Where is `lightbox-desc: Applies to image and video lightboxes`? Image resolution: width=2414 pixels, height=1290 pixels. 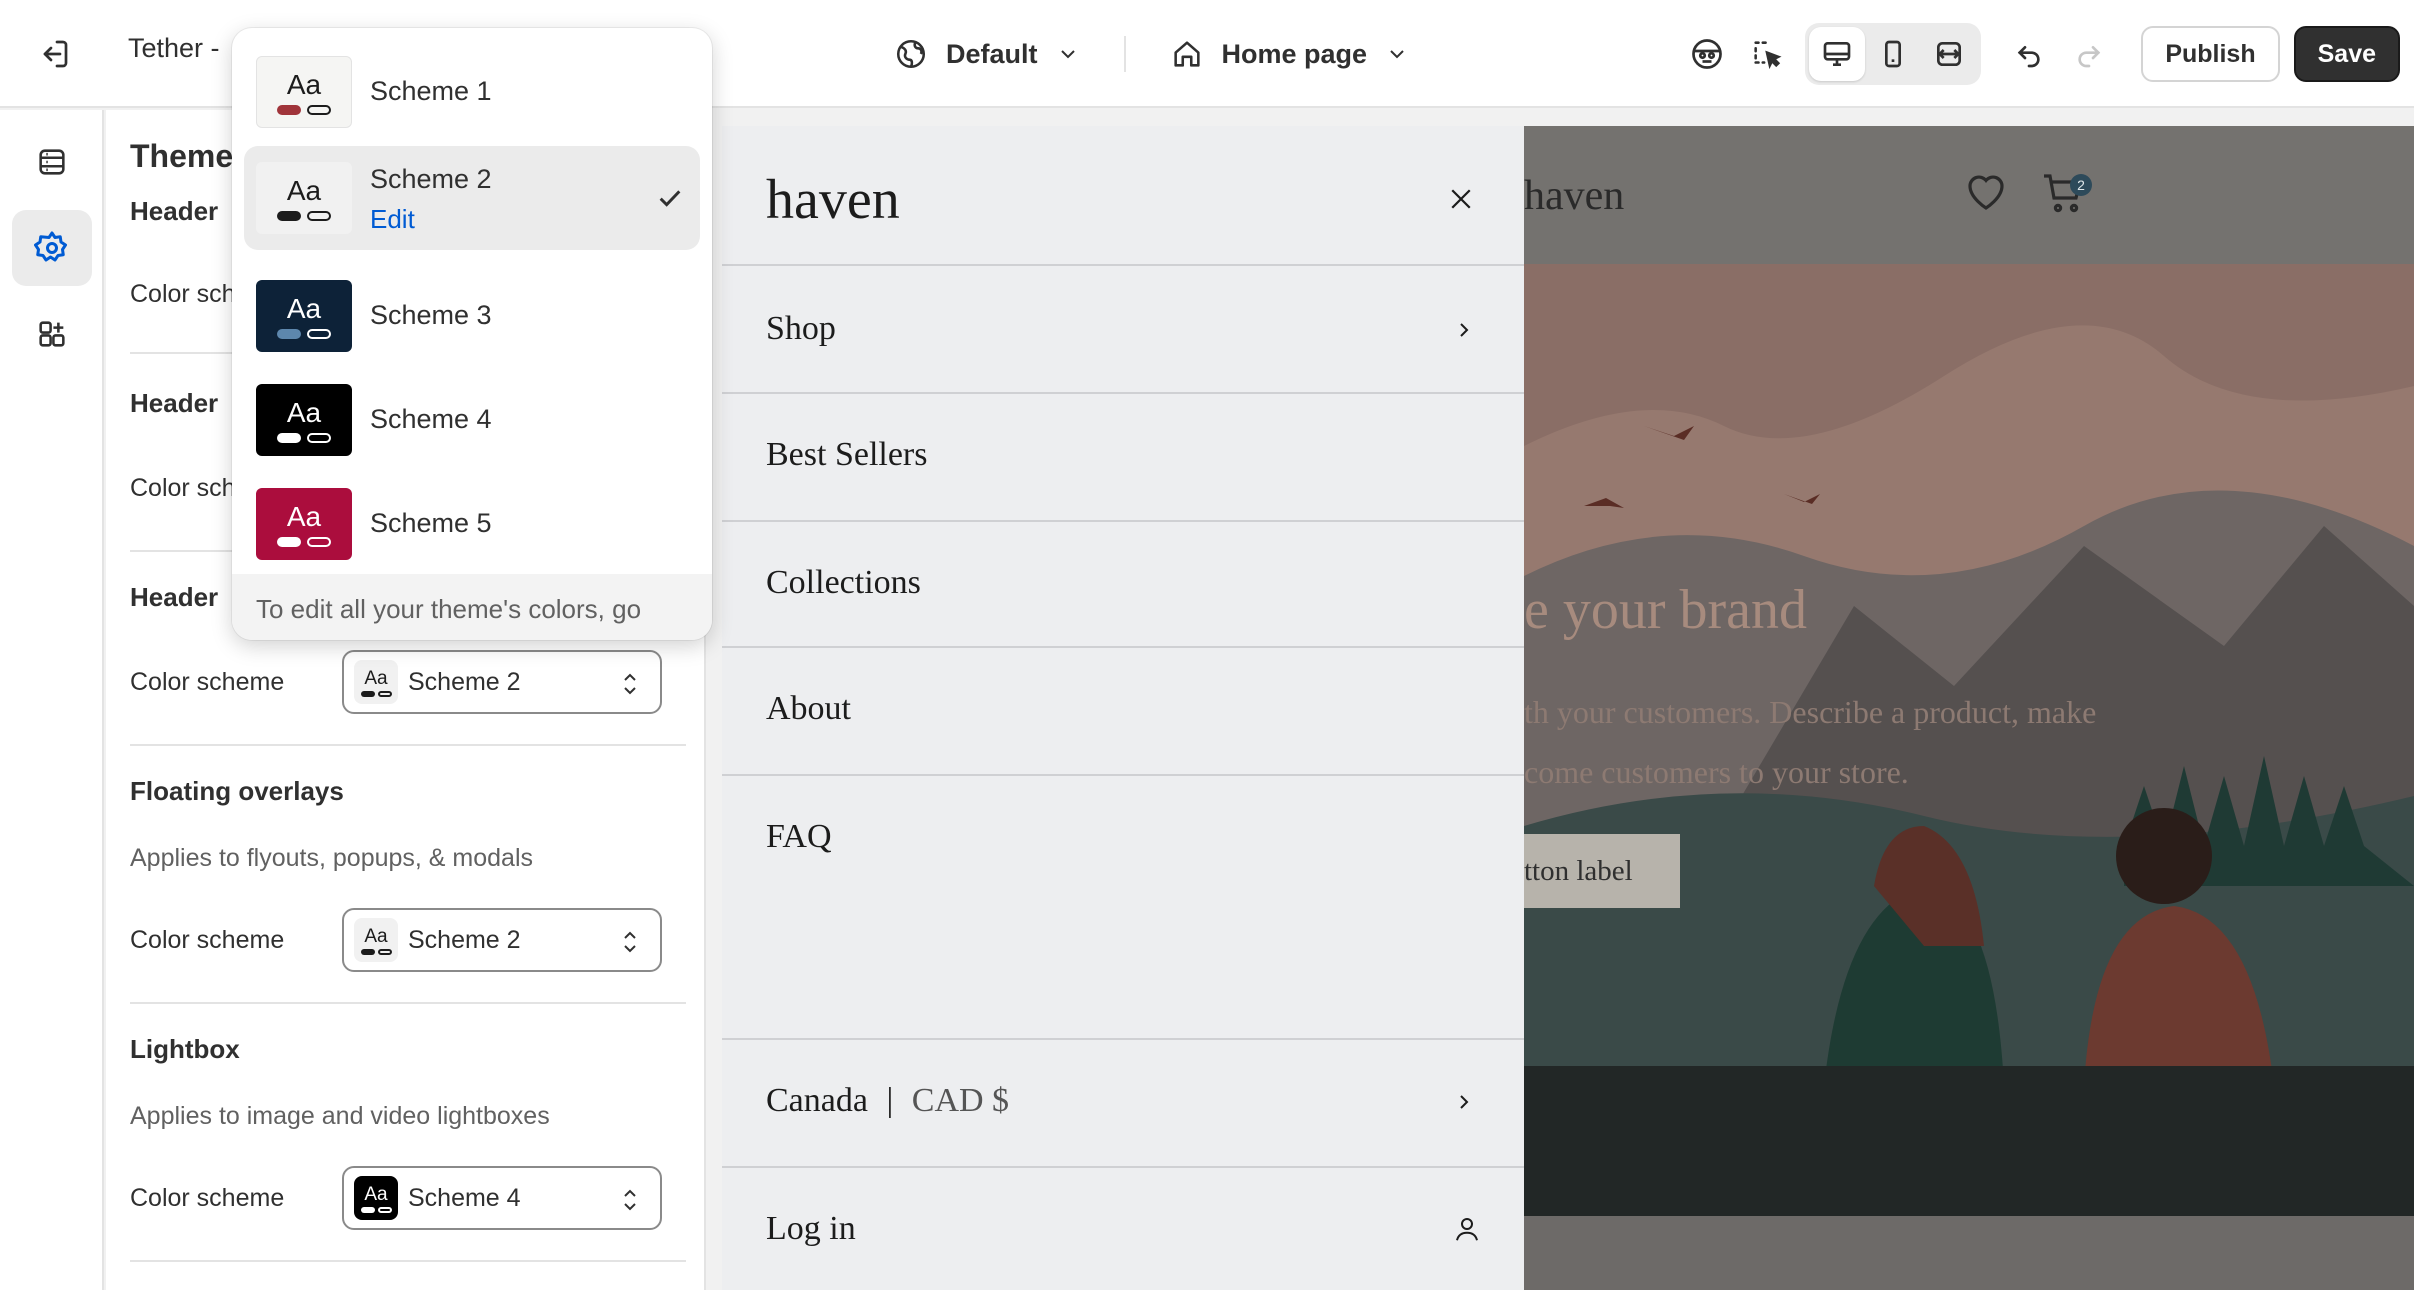 lightbox-desc: Applies to image and video lightboxes is located at coordinates (340, 1116).